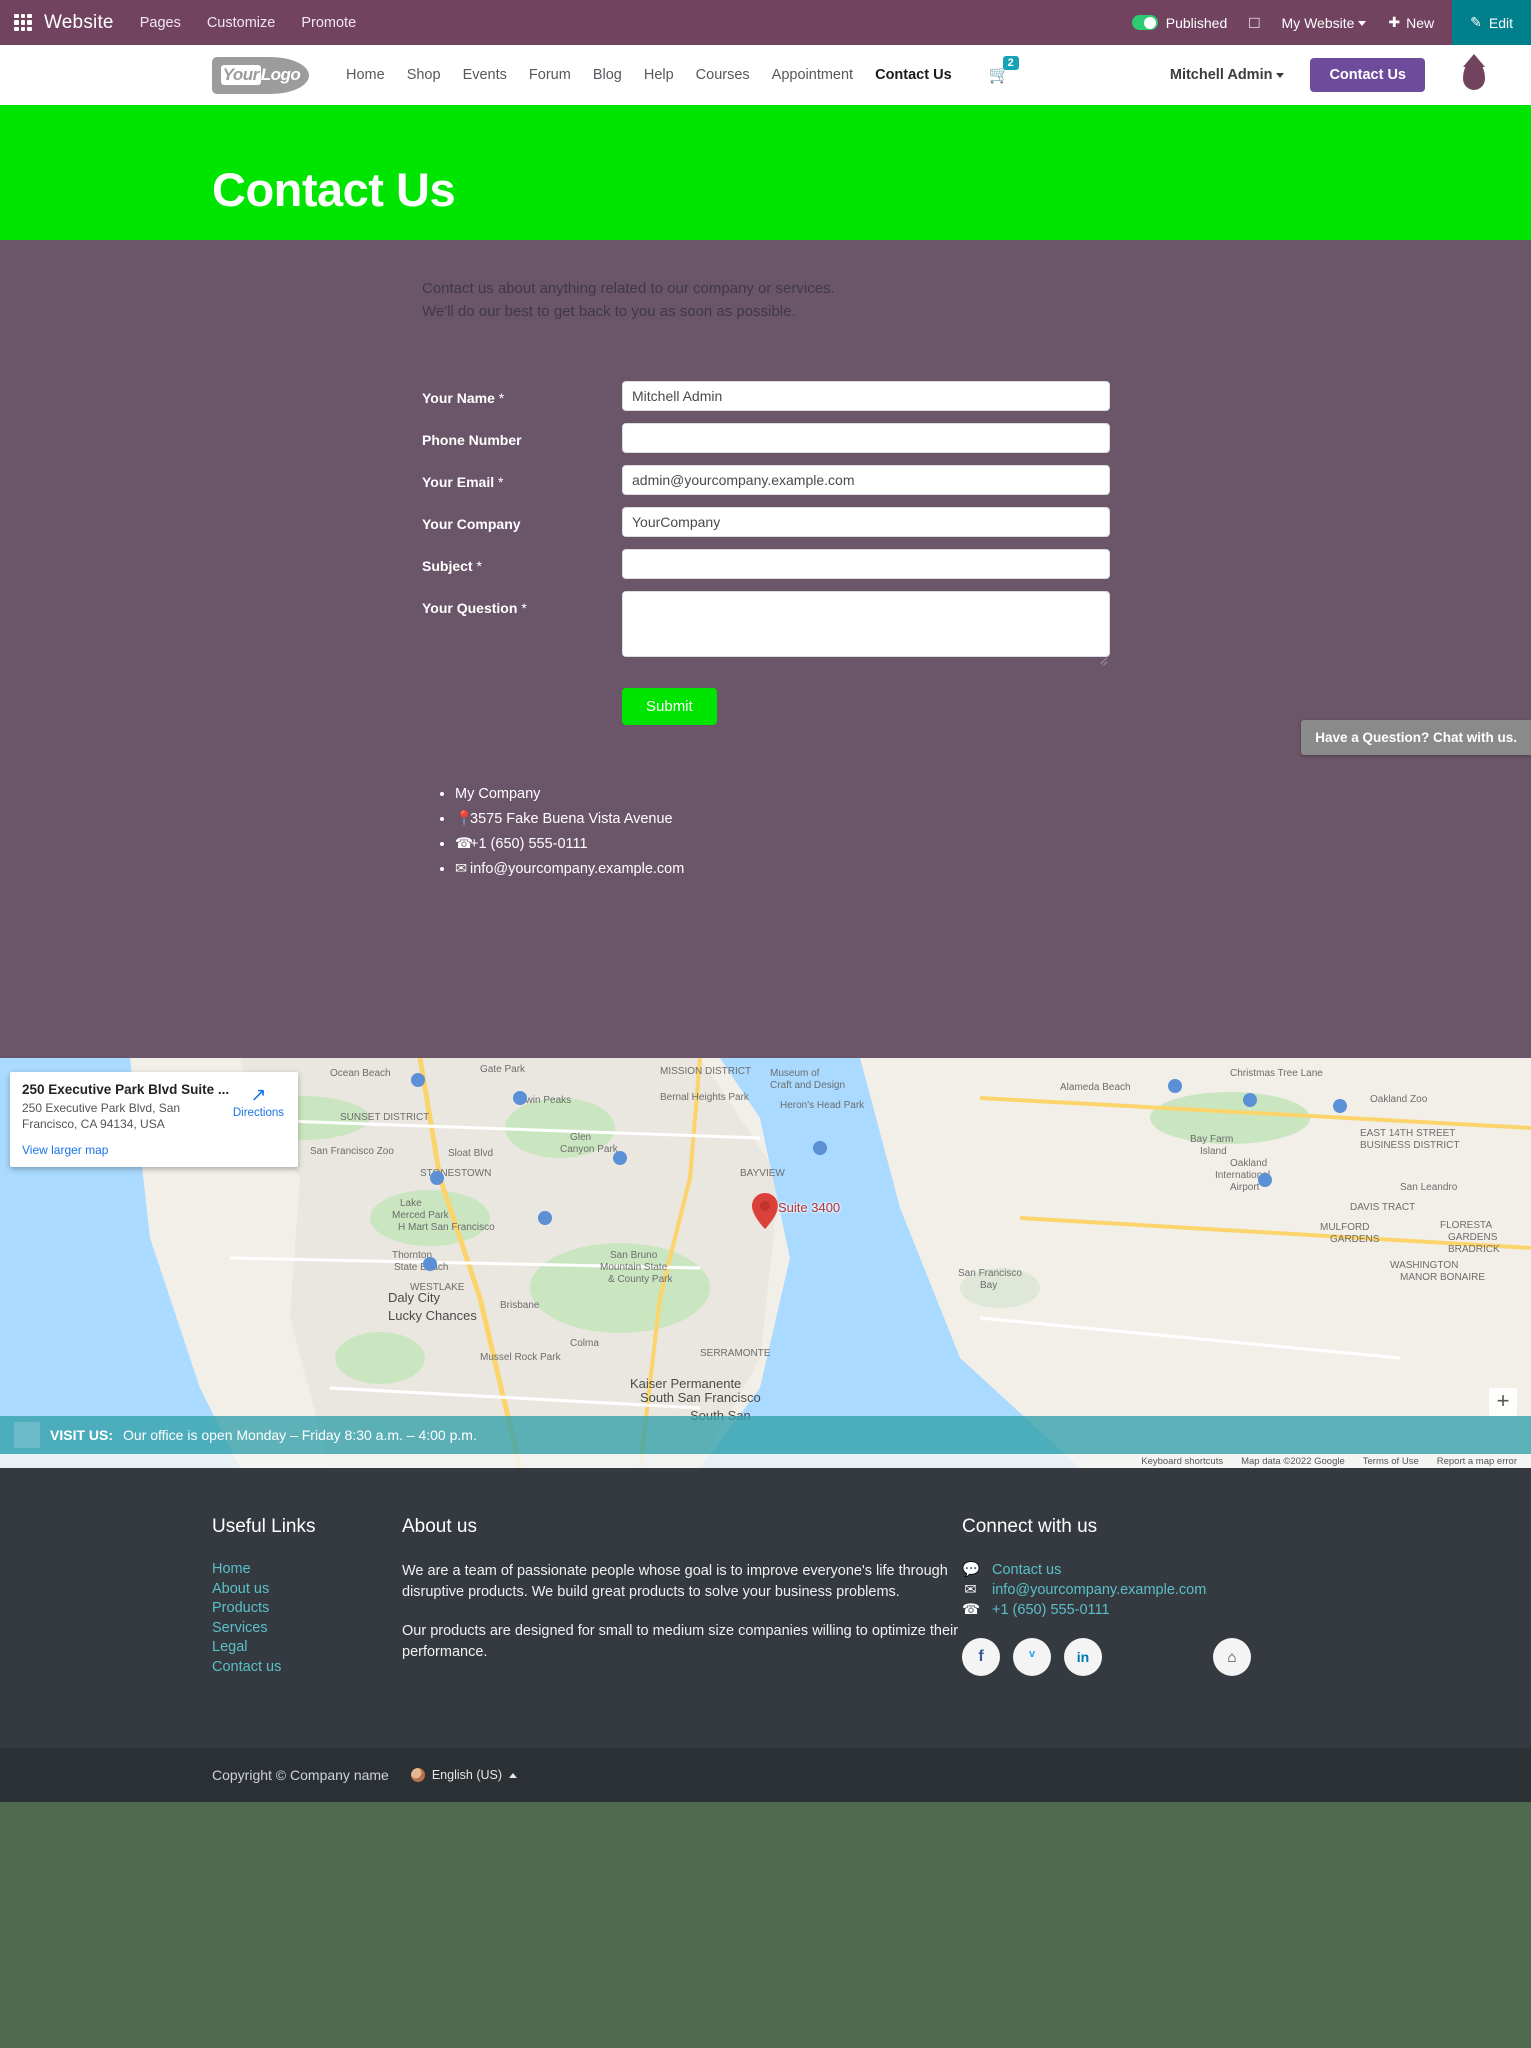 The width and height of the screenshot is (1531, 2048). What do you see at coordinates (669, 706) in the screenshot?
I see `submit-button: Submit` at bounding box center [669, 706].